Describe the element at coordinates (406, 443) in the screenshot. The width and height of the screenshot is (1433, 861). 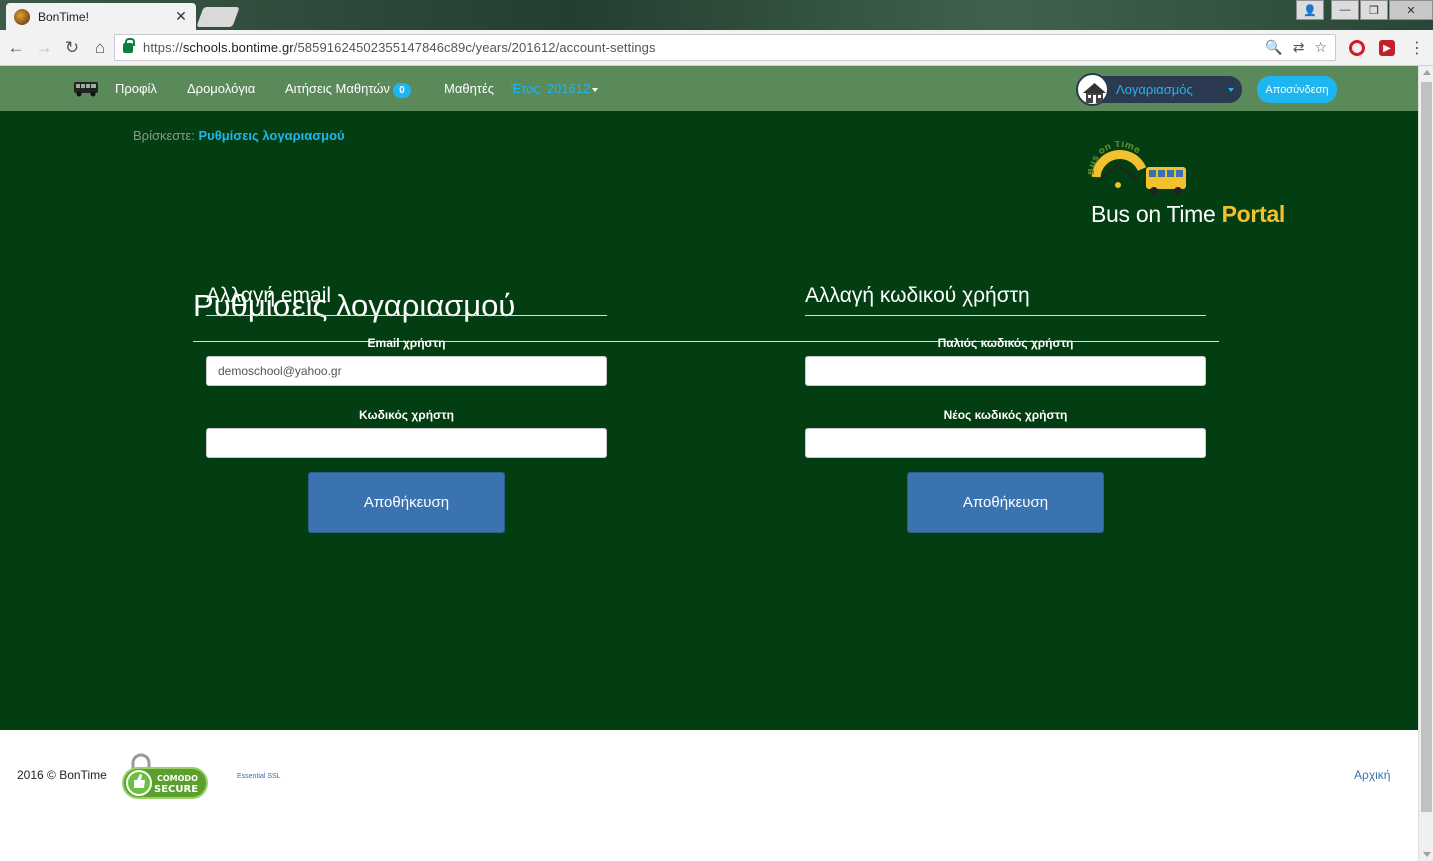
I see `email-password-input` at that location.